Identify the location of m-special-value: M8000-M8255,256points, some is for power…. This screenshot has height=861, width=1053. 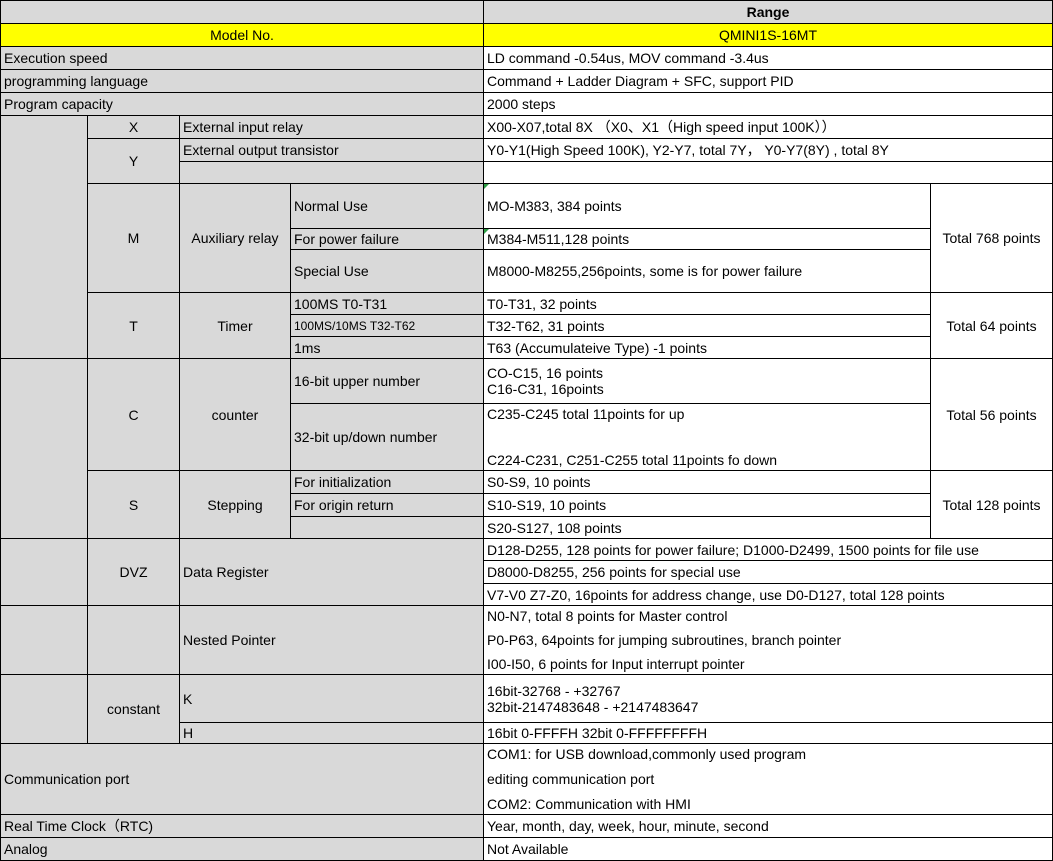
(707, 271).